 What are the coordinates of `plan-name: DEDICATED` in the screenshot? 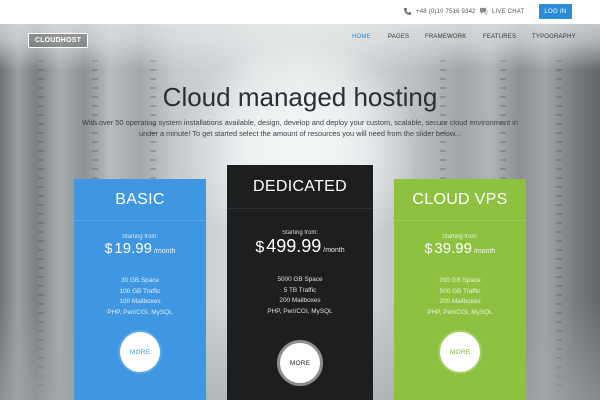 It's located at (300, 187).